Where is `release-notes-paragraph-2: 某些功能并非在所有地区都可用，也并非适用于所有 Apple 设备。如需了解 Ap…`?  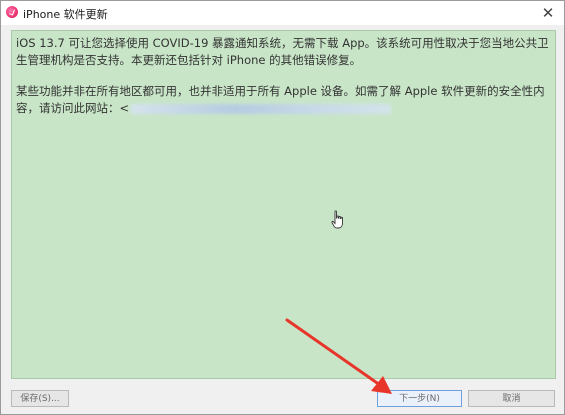
release-notes-paragraph-2: 某些功能并非在所有地区都可用，也并非适用于所有 Apple 设备。如需了解 Ap… is located at coordinates (284, 100).